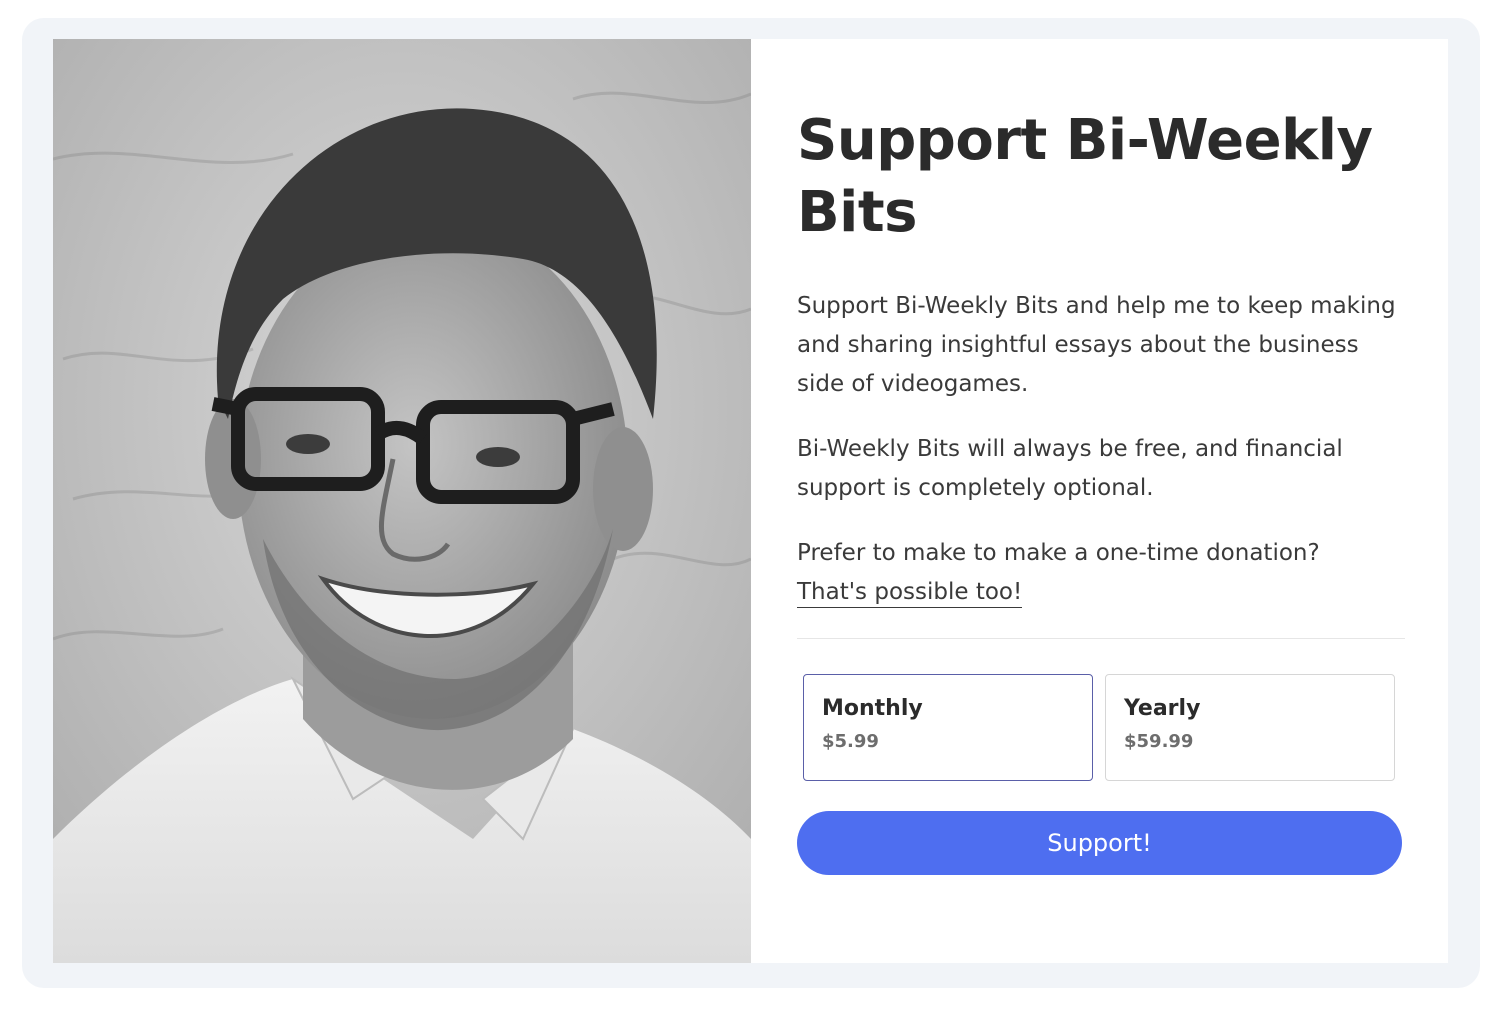  I want to click on plan-selector: Monthly $5.99 Yearly $59.99, so click(1104, 727).